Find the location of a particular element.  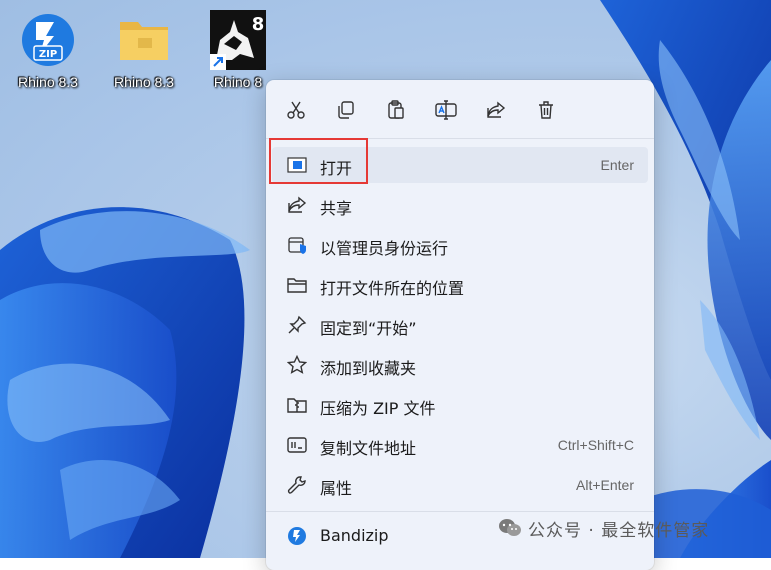

copy-icon is located at coordinates (346, 110).